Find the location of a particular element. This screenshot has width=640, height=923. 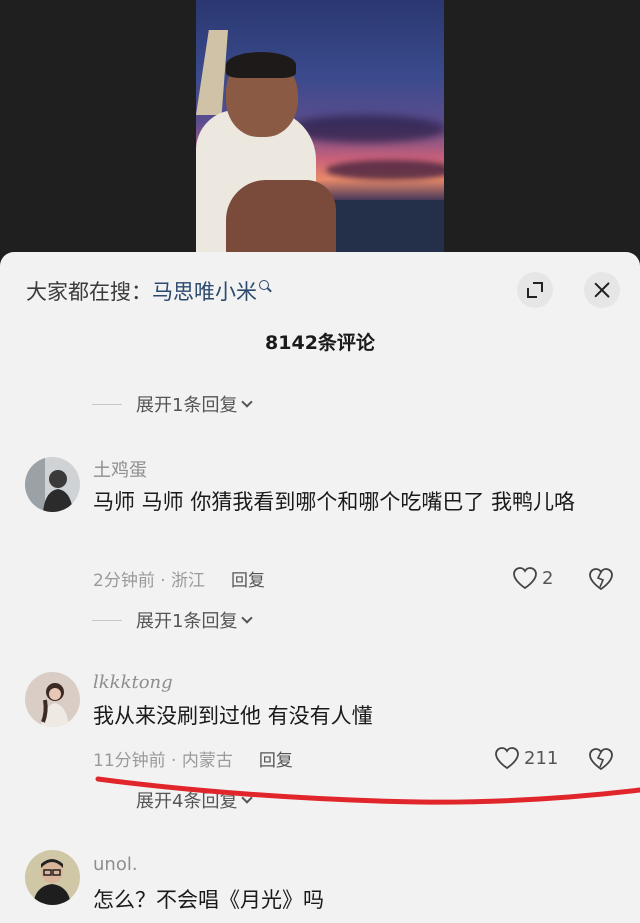

search-suggestion: 大家都在搜： 马思唯小米 is located at coordinates (147, 291).